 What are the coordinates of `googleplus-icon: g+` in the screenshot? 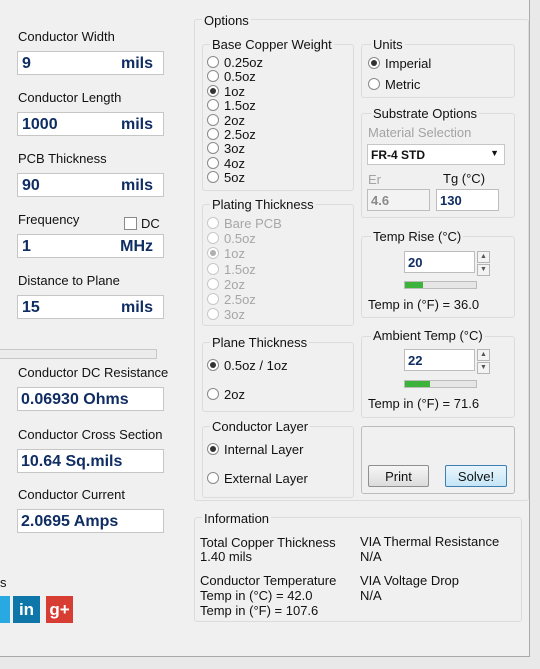 It's located at (59, 609).